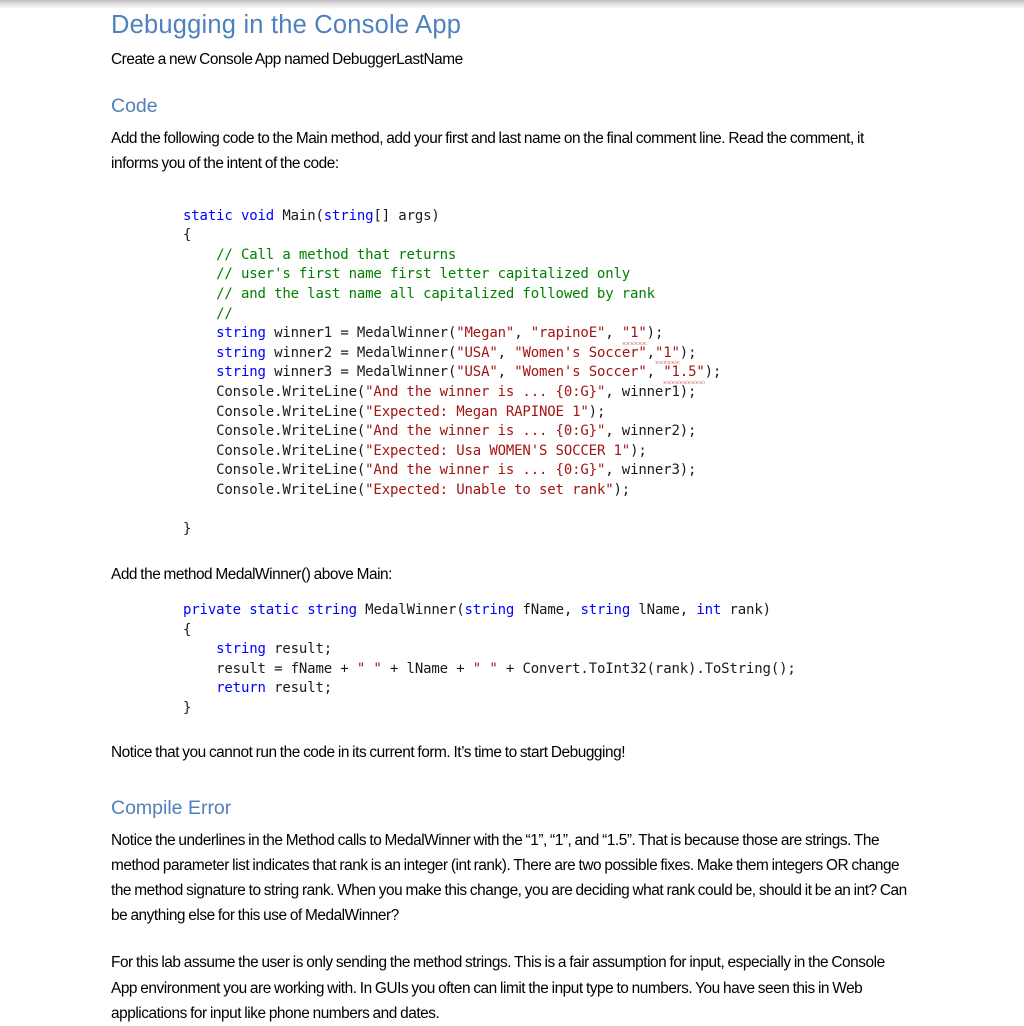 The image size is (1024, 1026). Describe the element at coordinates (320, 254) in the screenshot. I see `comment-line-1: // Call a method that returns` at that location.